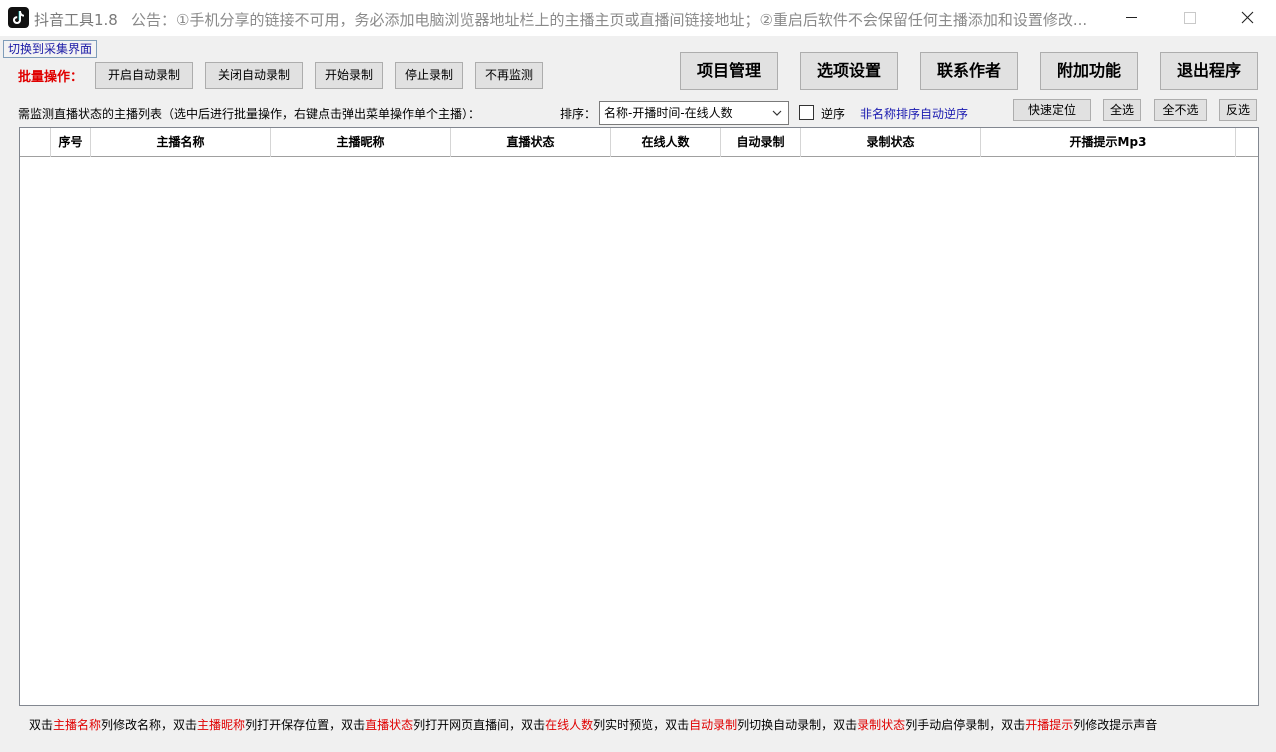  What do you see at coordinates (149, 725) in the screenshot?
I see `footer-text: 列修改名称，双击` at bounding box center [149, 725].